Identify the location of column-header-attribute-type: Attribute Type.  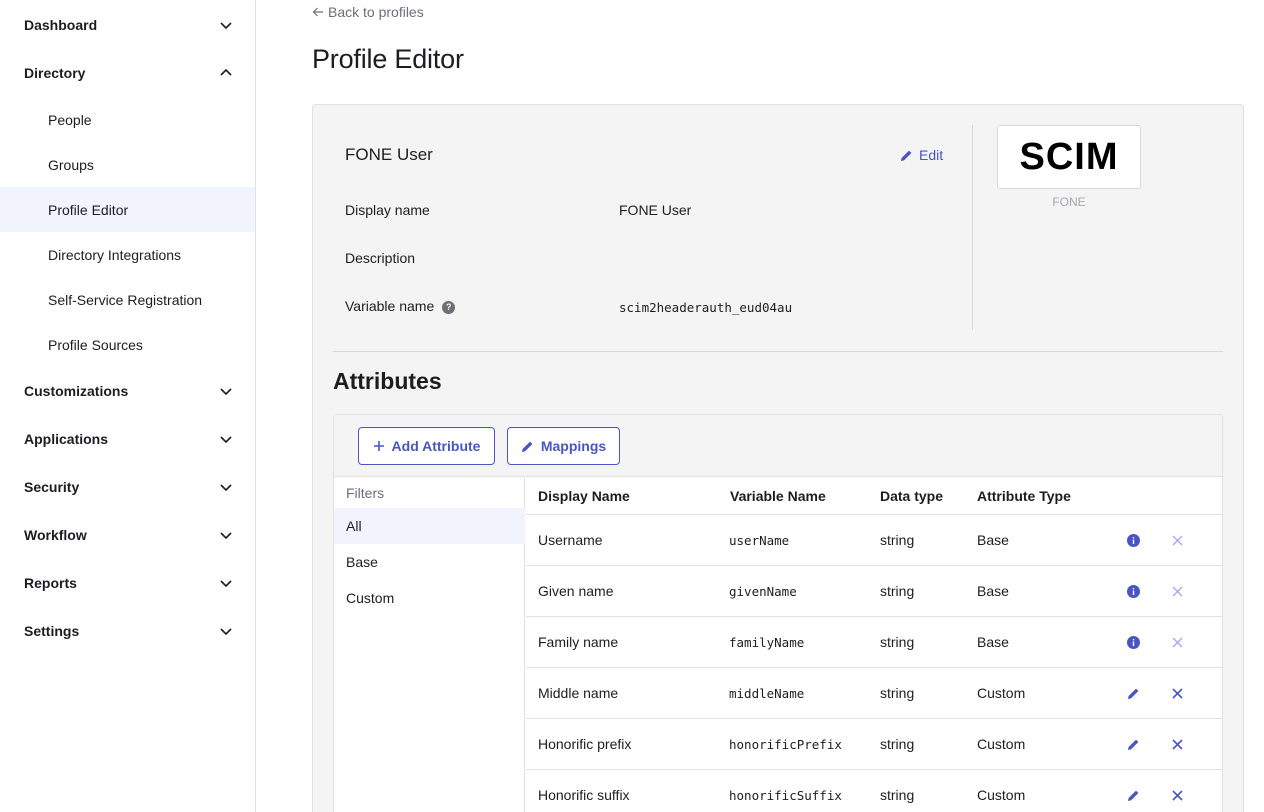
(1024, 496).